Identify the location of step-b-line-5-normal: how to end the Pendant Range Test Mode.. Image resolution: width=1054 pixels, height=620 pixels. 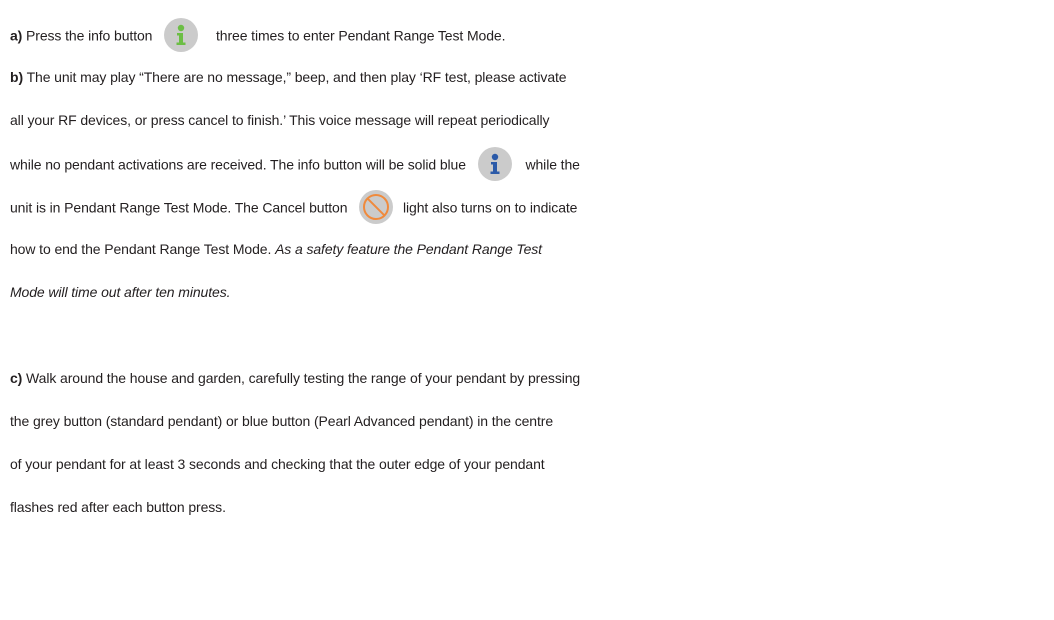
(141, 249).